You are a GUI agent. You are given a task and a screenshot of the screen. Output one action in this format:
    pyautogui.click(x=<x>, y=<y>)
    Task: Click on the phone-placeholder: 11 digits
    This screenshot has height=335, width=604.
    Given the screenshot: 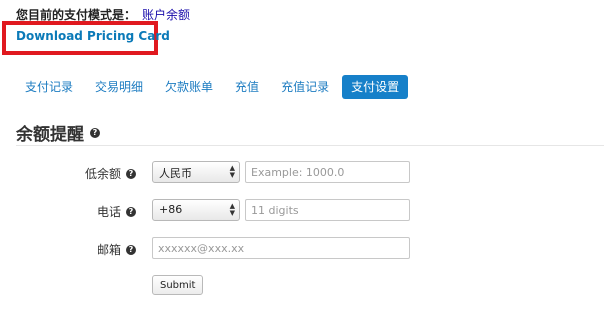 What is the action you would take?
    pyautogui.click(x=275, y=210)
    